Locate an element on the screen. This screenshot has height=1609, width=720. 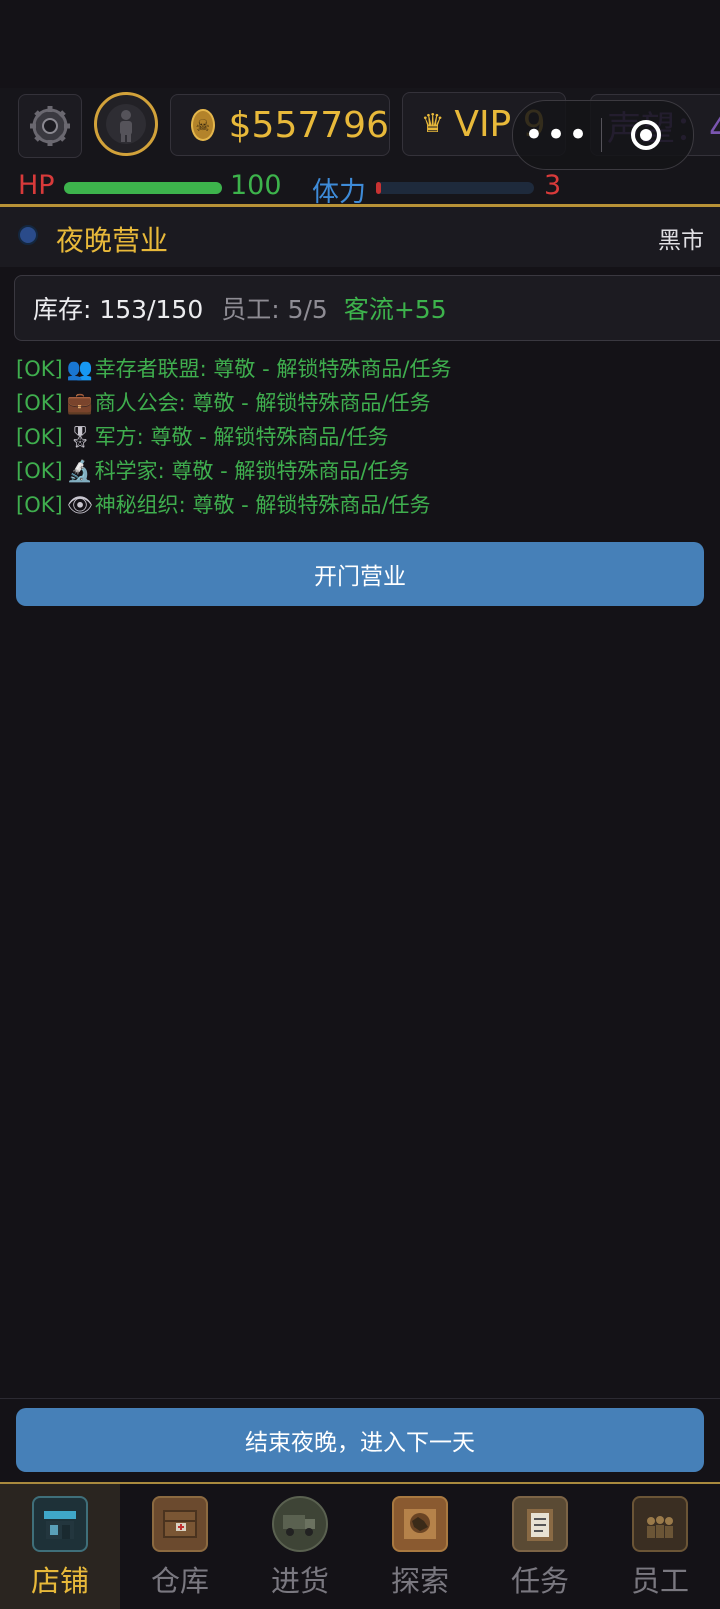
tab-explore: 探索 is located at coordinates (420, 1546).